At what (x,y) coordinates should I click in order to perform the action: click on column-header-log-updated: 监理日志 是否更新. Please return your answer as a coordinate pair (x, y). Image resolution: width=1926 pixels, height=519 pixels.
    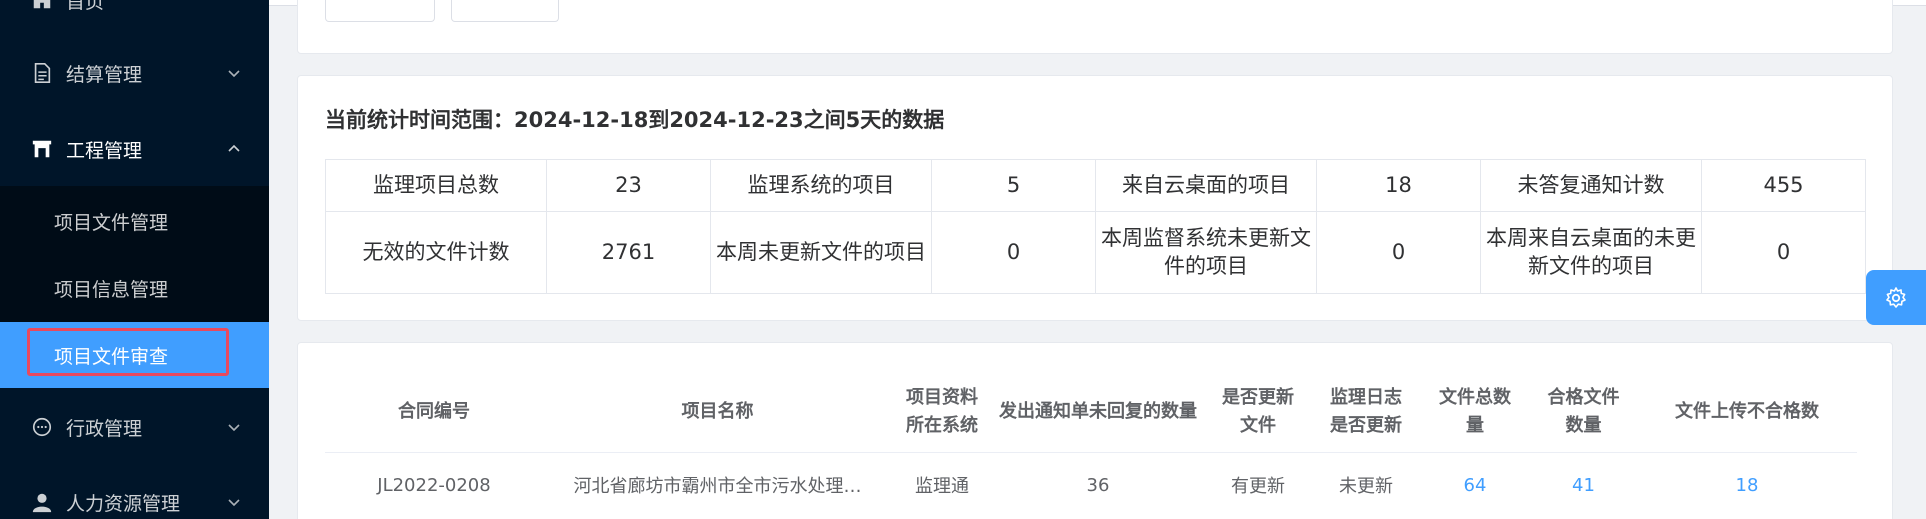
    Looking at the image, I should click on (1366, 413).